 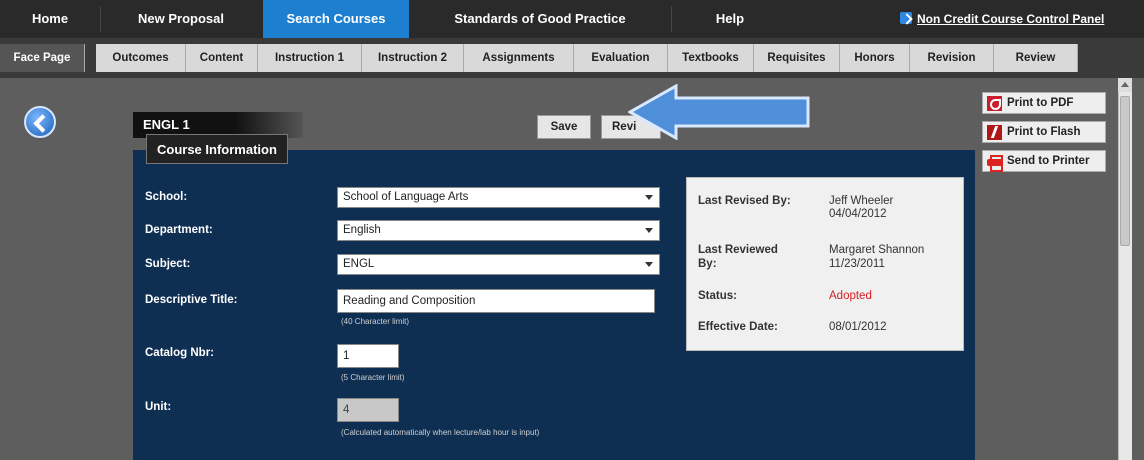 I want to click on tab-face-page: Face Page, so click(x=42, y=58).